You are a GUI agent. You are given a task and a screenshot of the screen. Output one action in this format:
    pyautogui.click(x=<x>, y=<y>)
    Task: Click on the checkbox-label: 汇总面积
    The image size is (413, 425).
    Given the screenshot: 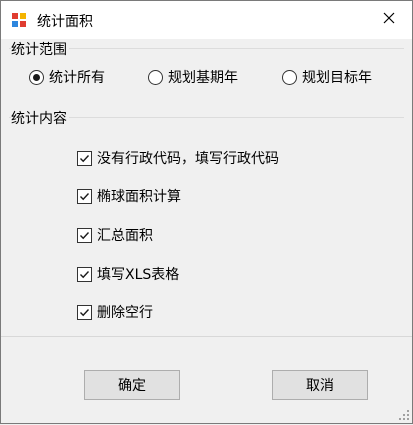 What is the action you would take?
    pyautogui.click(x=125, y=236)
    